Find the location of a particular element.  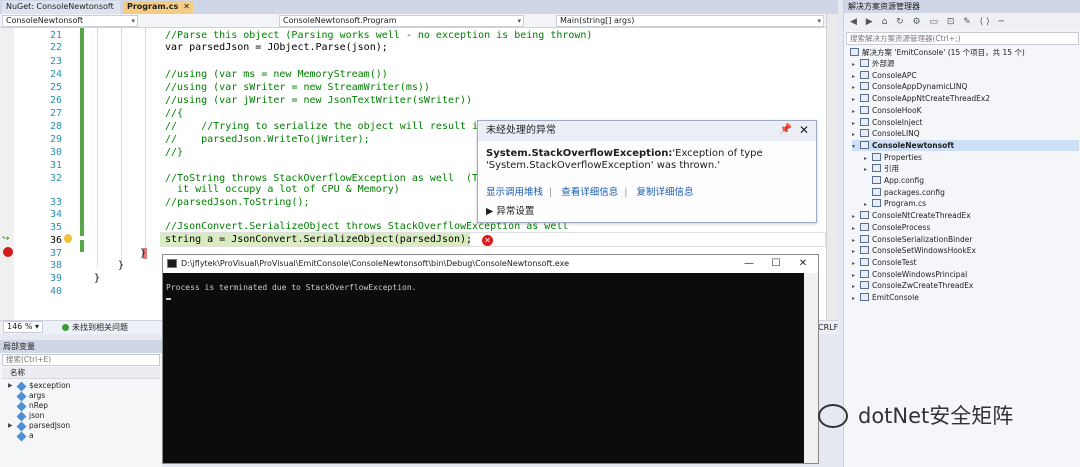

locals-row: ▶ $exception is located at coordinates (81, 386).